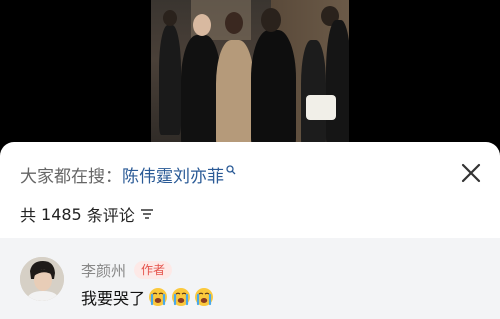 This screenshot has width=500, height=319. Describe the element at coordinates (127, 270) in the screenshot. I see `comment-author-row: 李颜州 作者` at that location.